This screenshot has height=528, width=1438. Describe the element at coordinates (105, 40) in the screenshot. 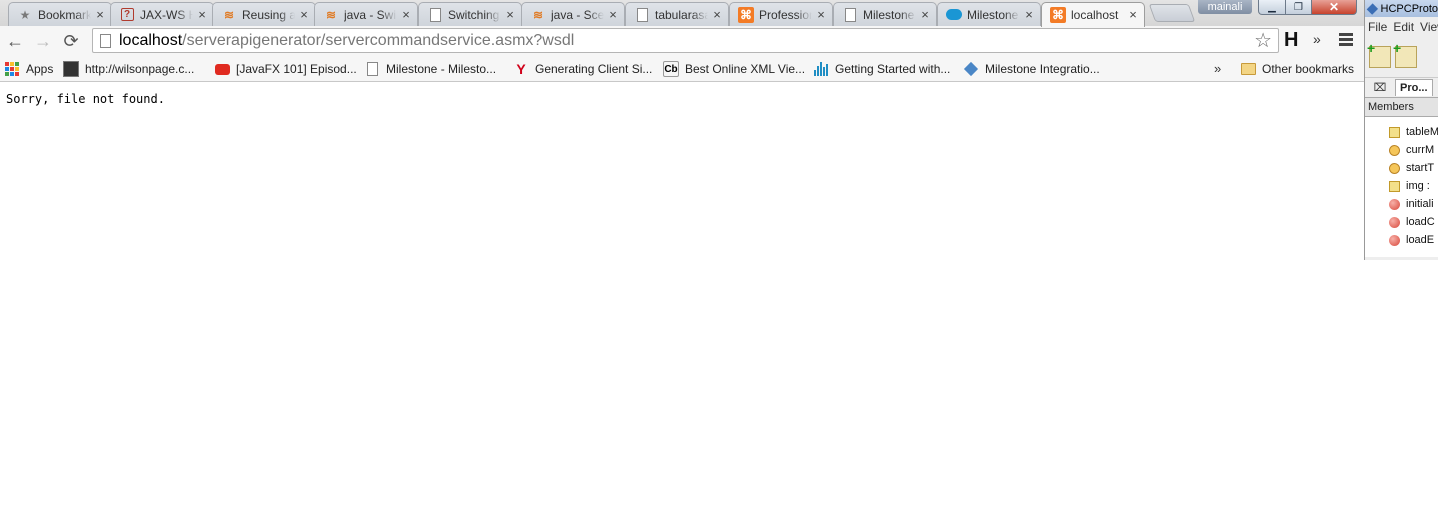

I see `page-icon` at that location.